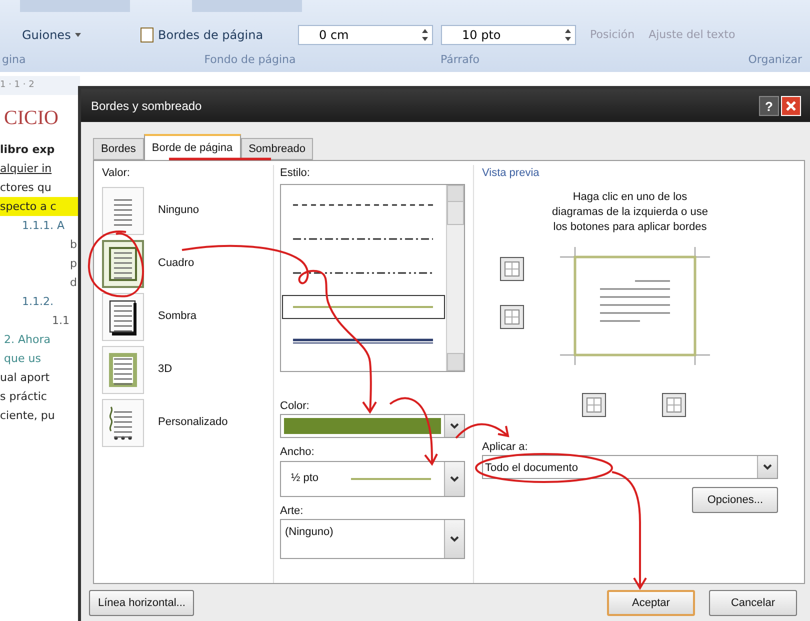 The image size is (810, 621). I want to click on spin-value: 0 cm, so click(334, 35).